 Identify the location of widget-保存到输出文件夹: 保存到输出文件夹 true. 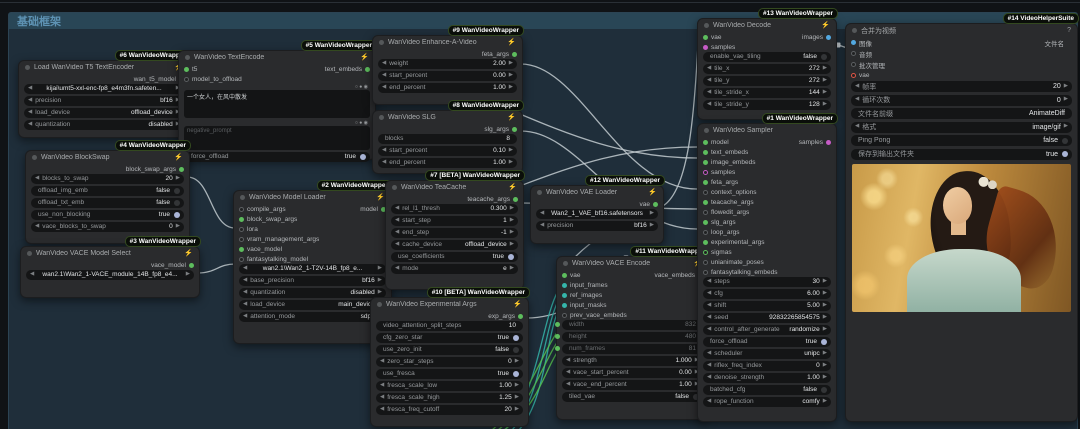
(961, 154).